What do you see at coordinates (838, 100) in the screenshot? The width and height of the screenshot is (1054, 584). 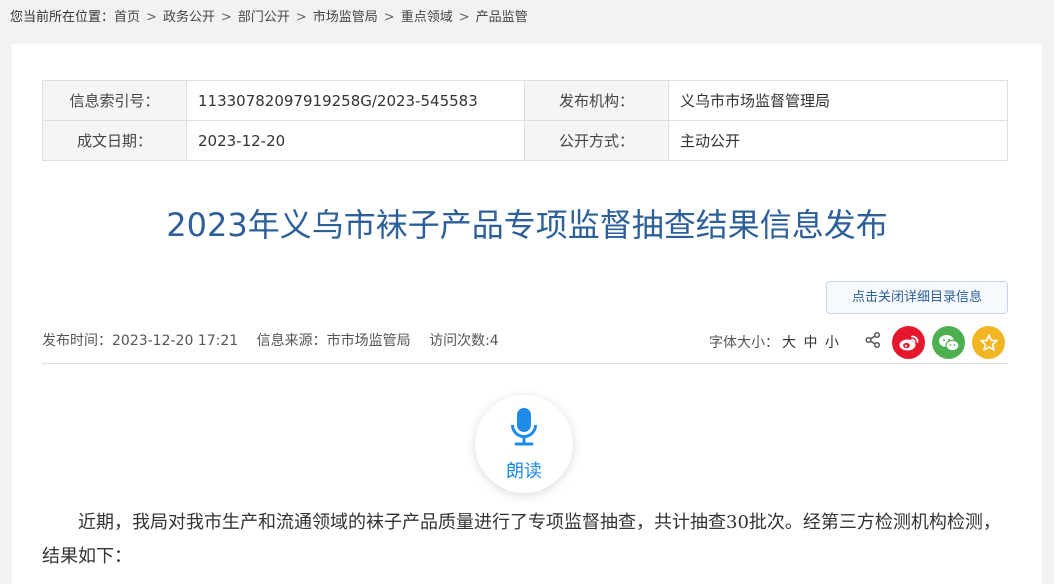 I see `publisher-value: 义乌市市场监督管理局` at bounding box center [838, 100].